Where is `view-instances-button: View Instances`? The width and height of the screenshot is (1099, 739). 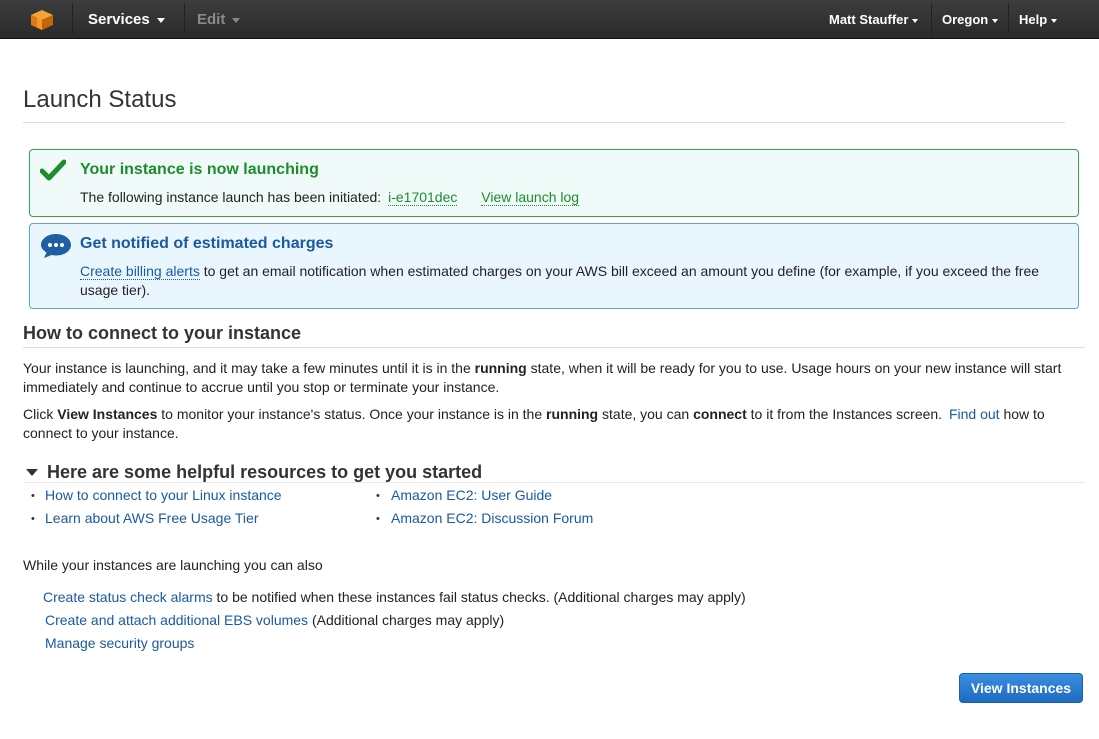 view-instances-button: View Instances is located at coordinates (1021, 688).